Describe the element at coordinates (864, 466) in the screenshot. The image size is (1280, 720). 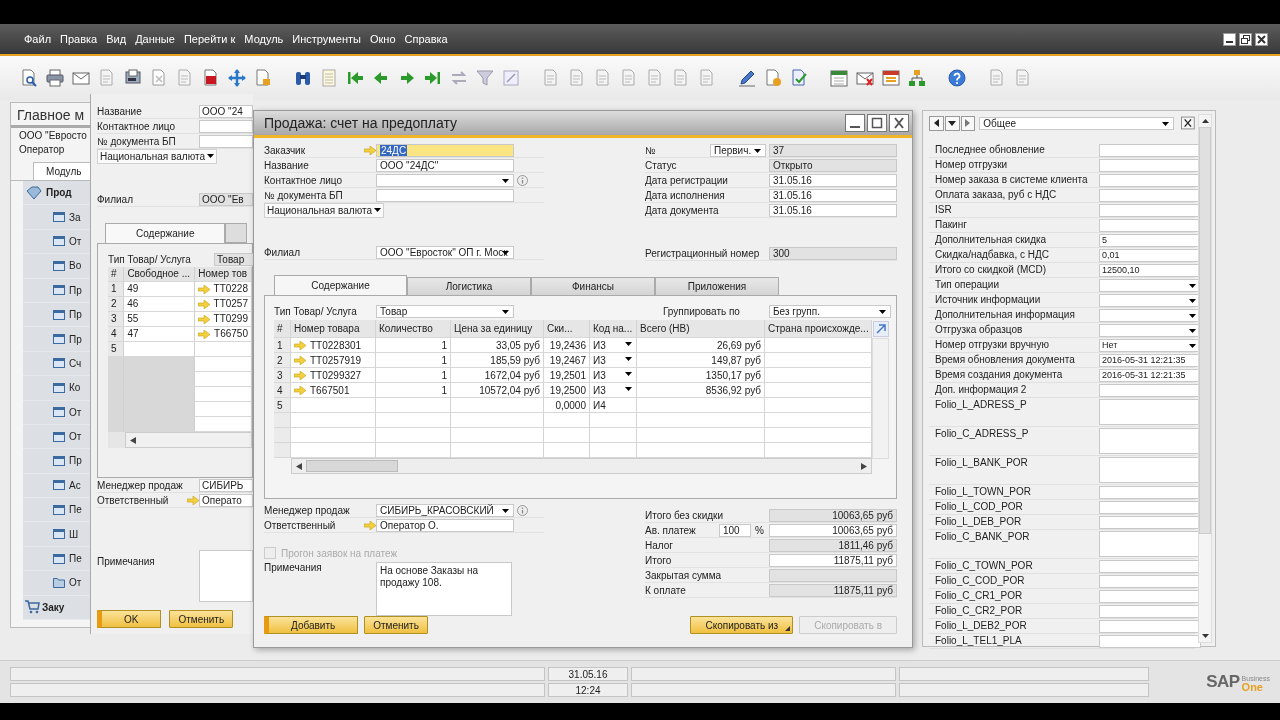
I see `right-arrow-icon` at that location.